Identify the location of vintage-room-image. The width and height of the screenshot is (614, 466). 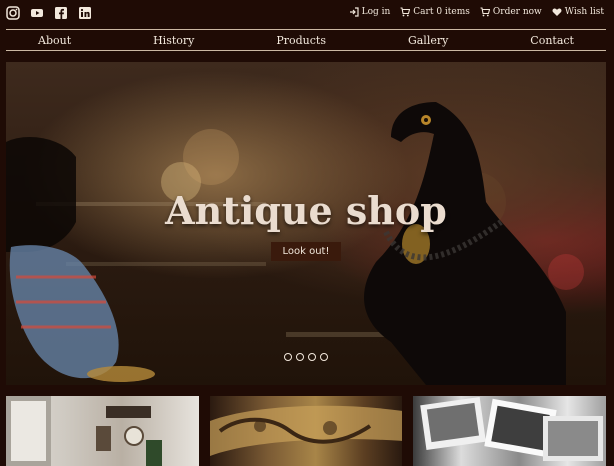
(84, 431).